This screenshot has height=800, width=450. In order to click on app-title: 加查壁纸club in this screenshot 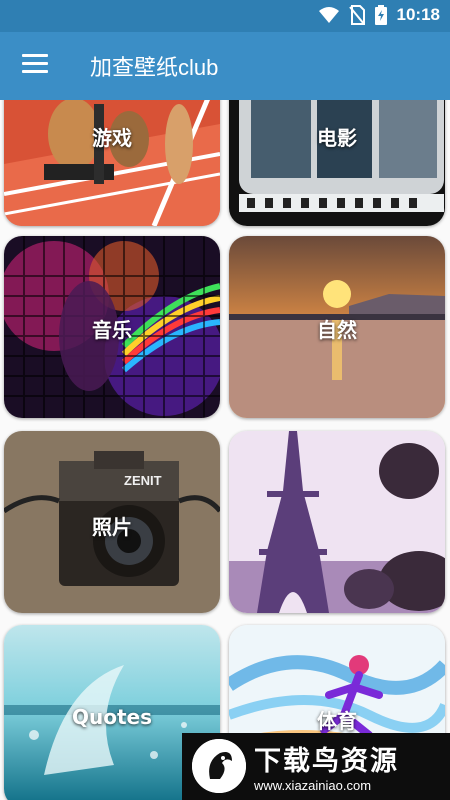, I will do `click(154, 67)`.